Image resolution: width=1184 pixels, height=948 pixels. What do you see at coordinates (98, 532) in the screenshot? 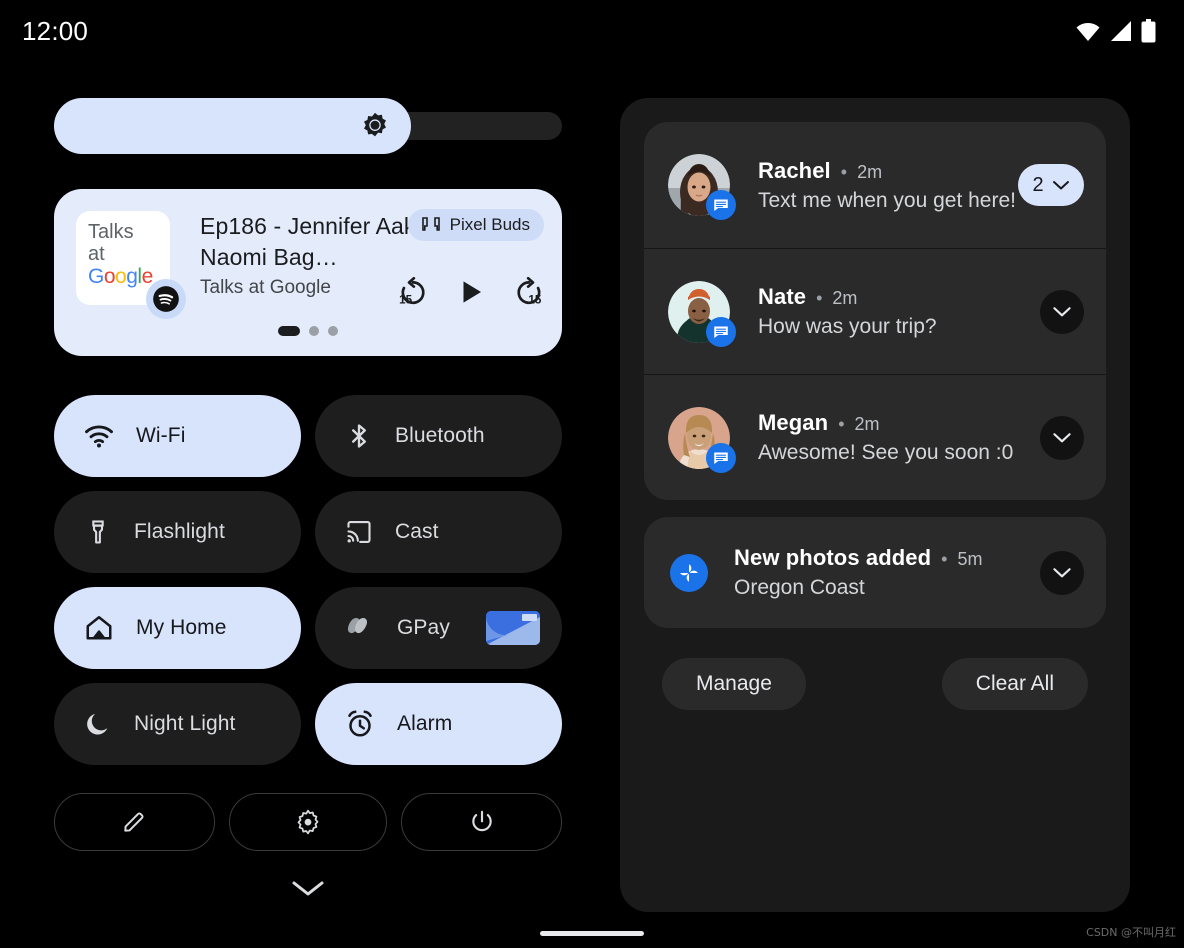
I see `flashlight-icon` at bounding box center [98, 532].